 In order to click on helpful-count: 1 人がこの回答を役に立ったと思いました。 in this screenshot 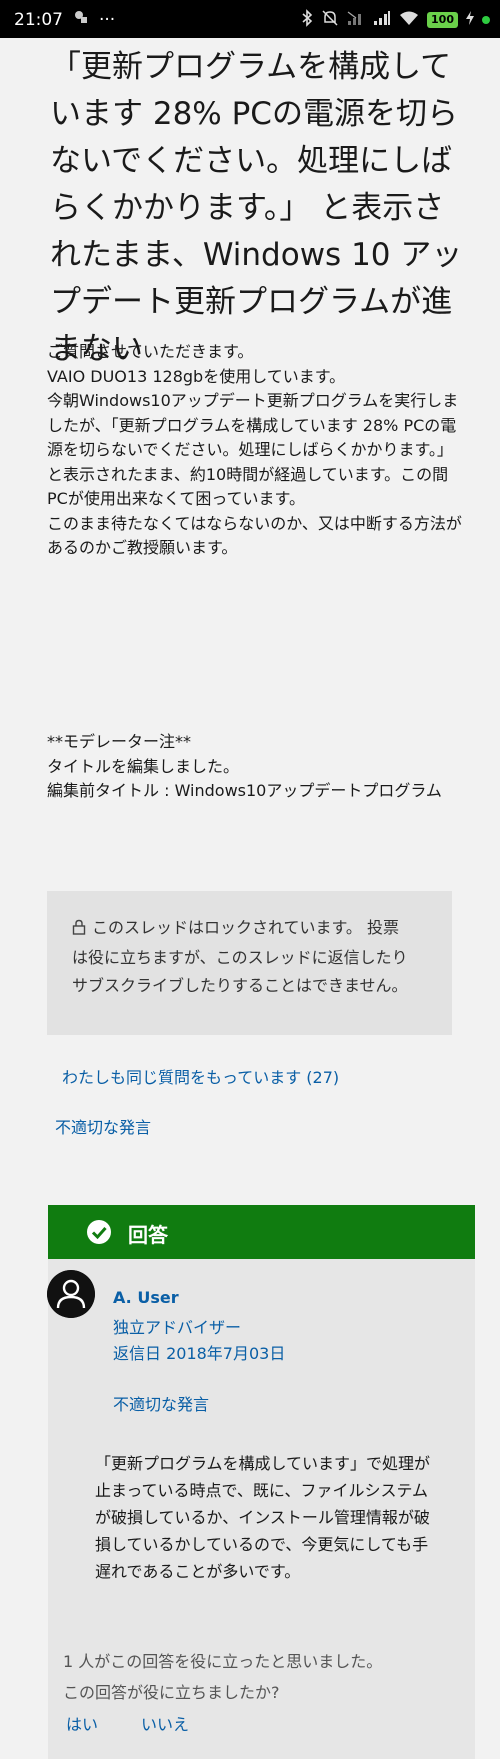, I will do `click(223, 1661)`.